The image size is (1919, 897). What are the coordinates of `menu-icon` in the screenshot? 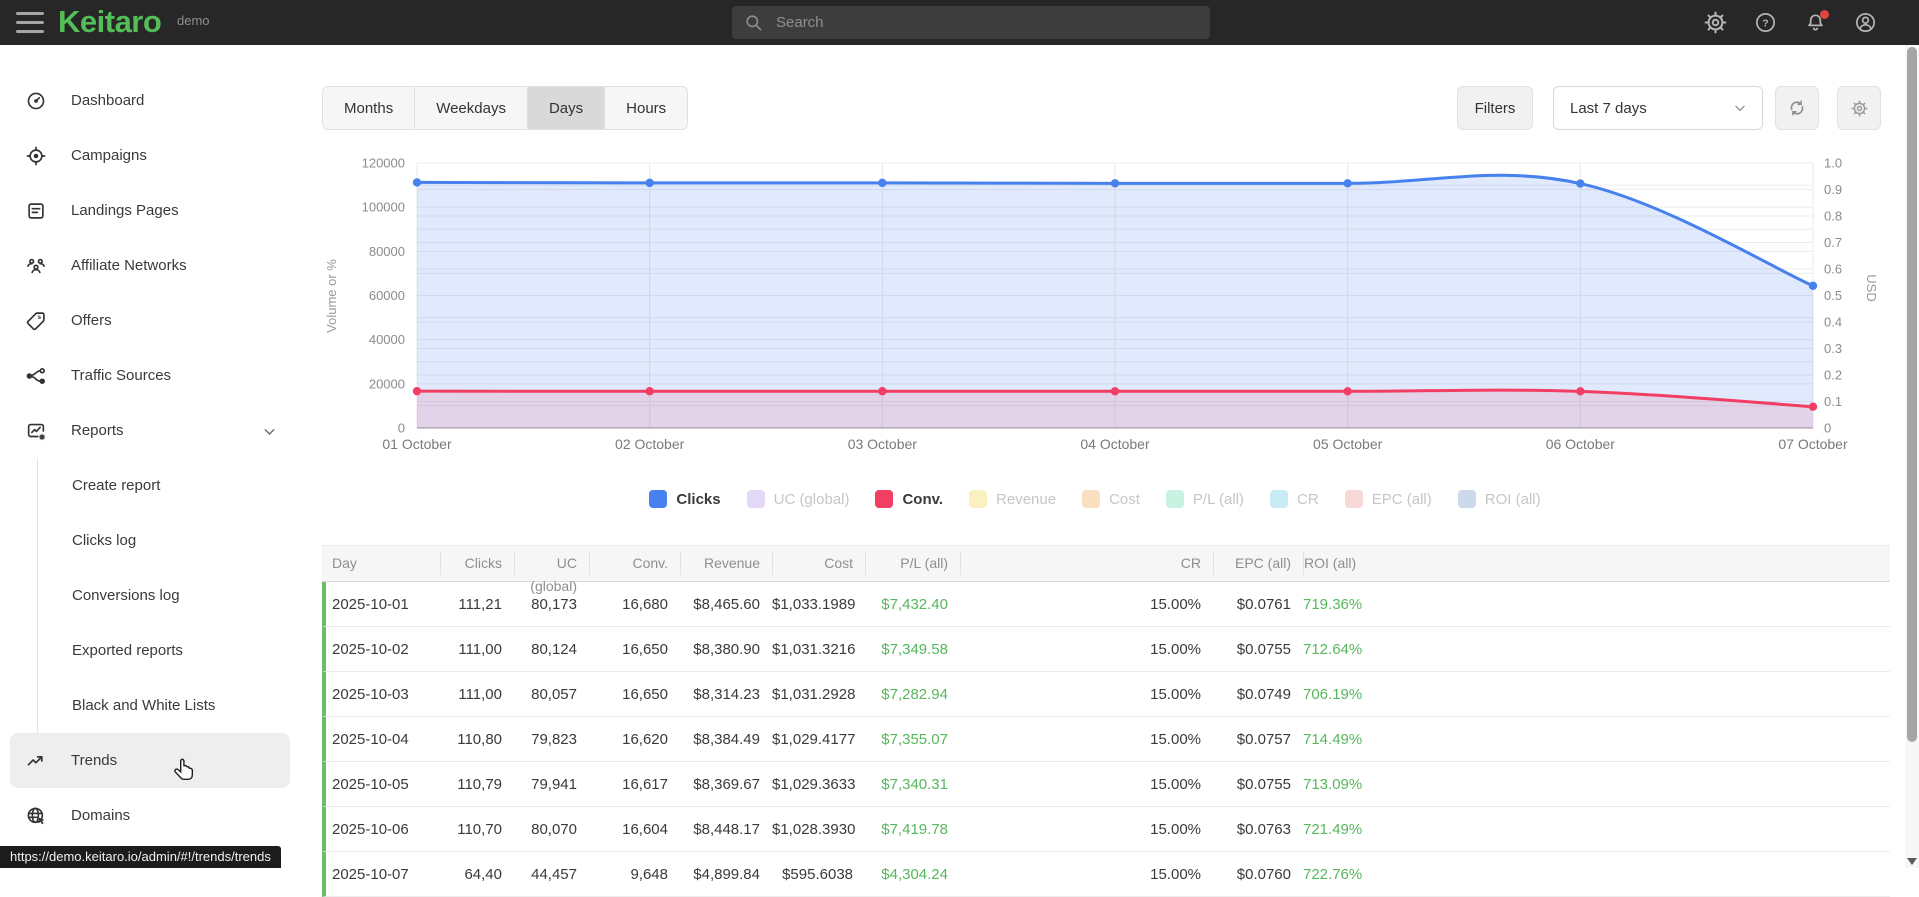 It's located at (30, 22).